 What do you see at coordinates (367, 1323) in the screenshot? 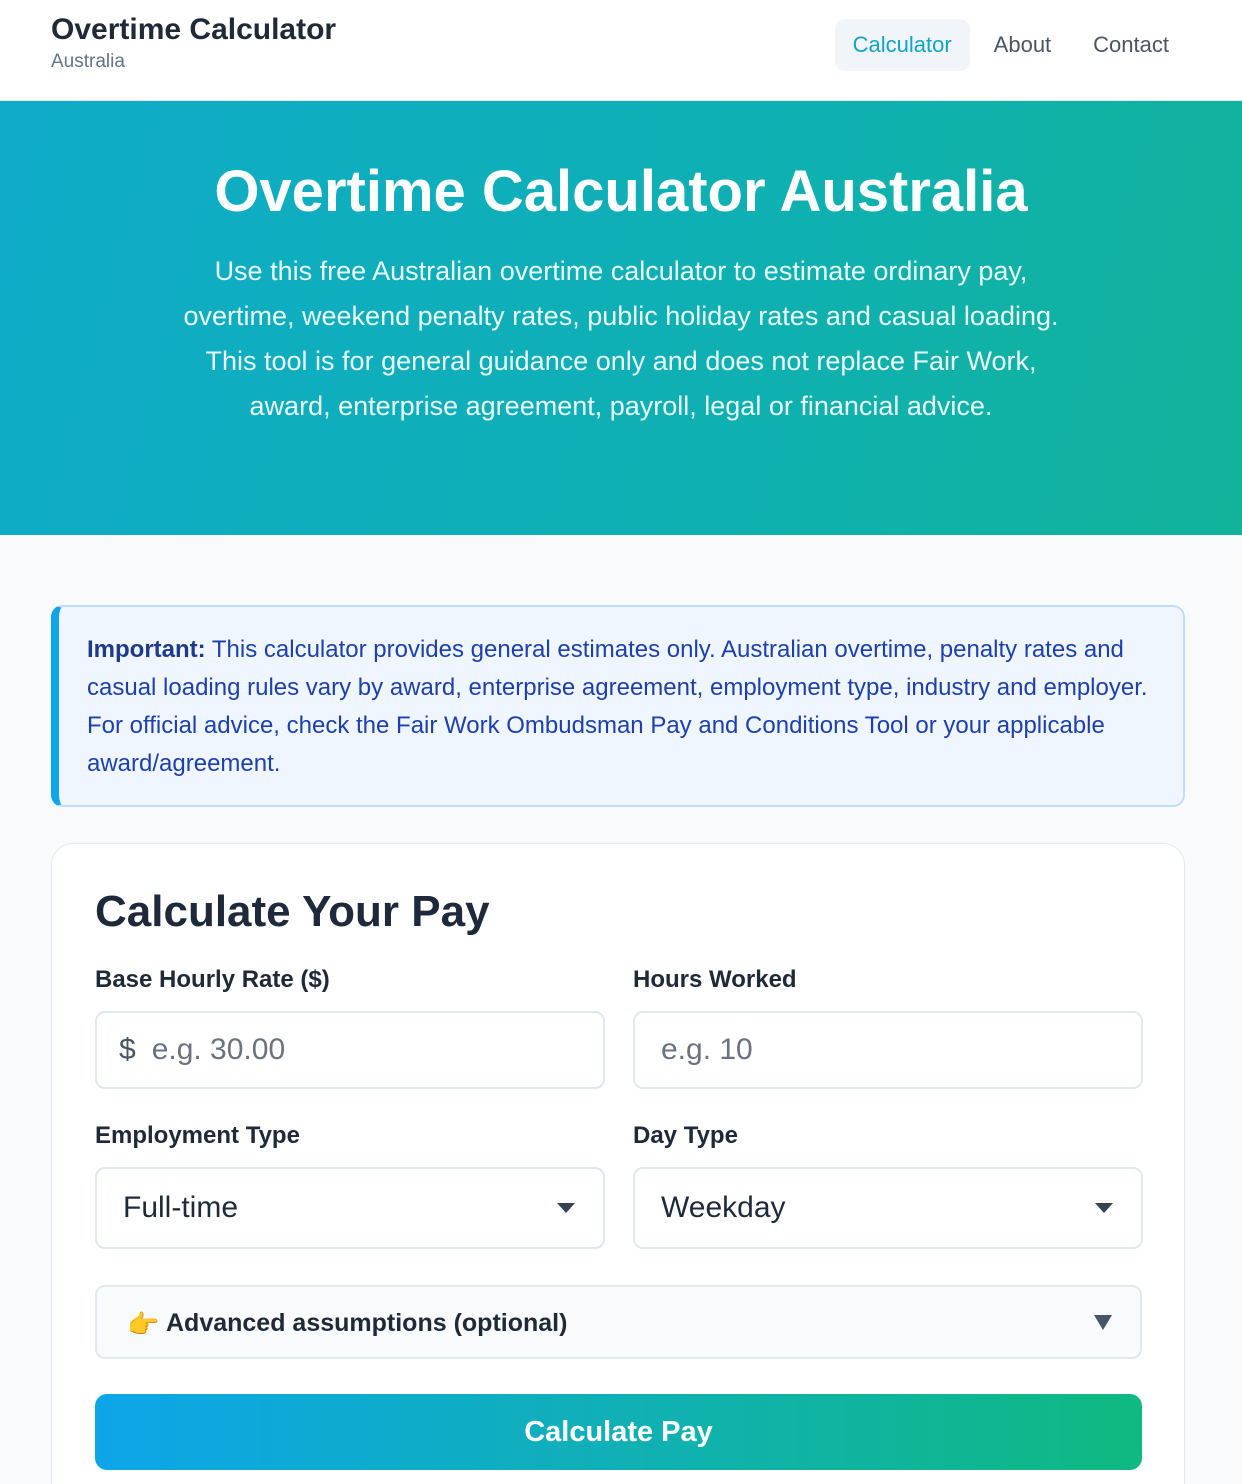
I see `advanced-assumptions-label: Advanced assumptions (optional)` at bounding box center [367, 1323].